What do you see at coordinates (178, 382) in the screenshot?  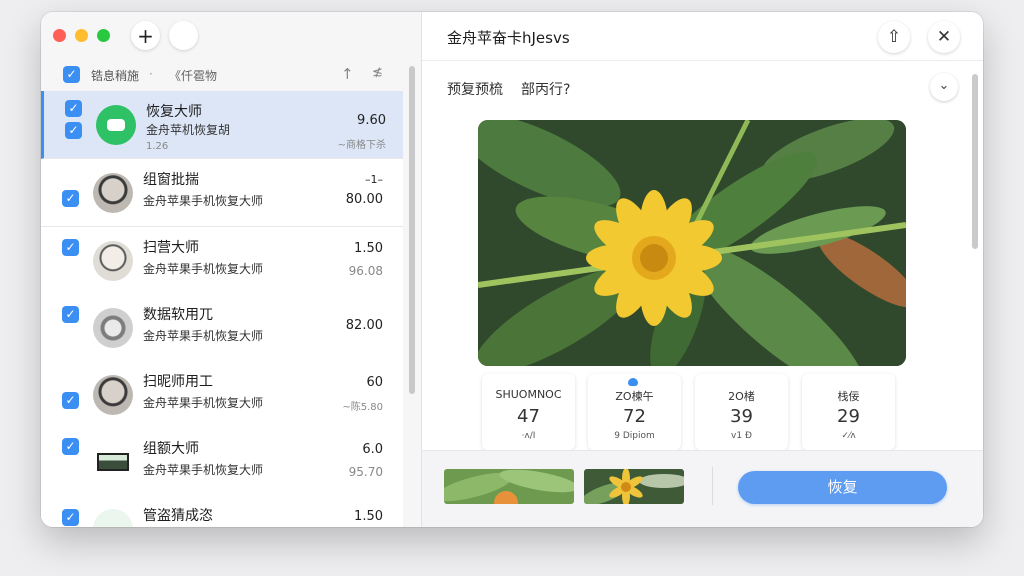 I see `row-title: 扫昵师用工` at bounding box center [178, 382].